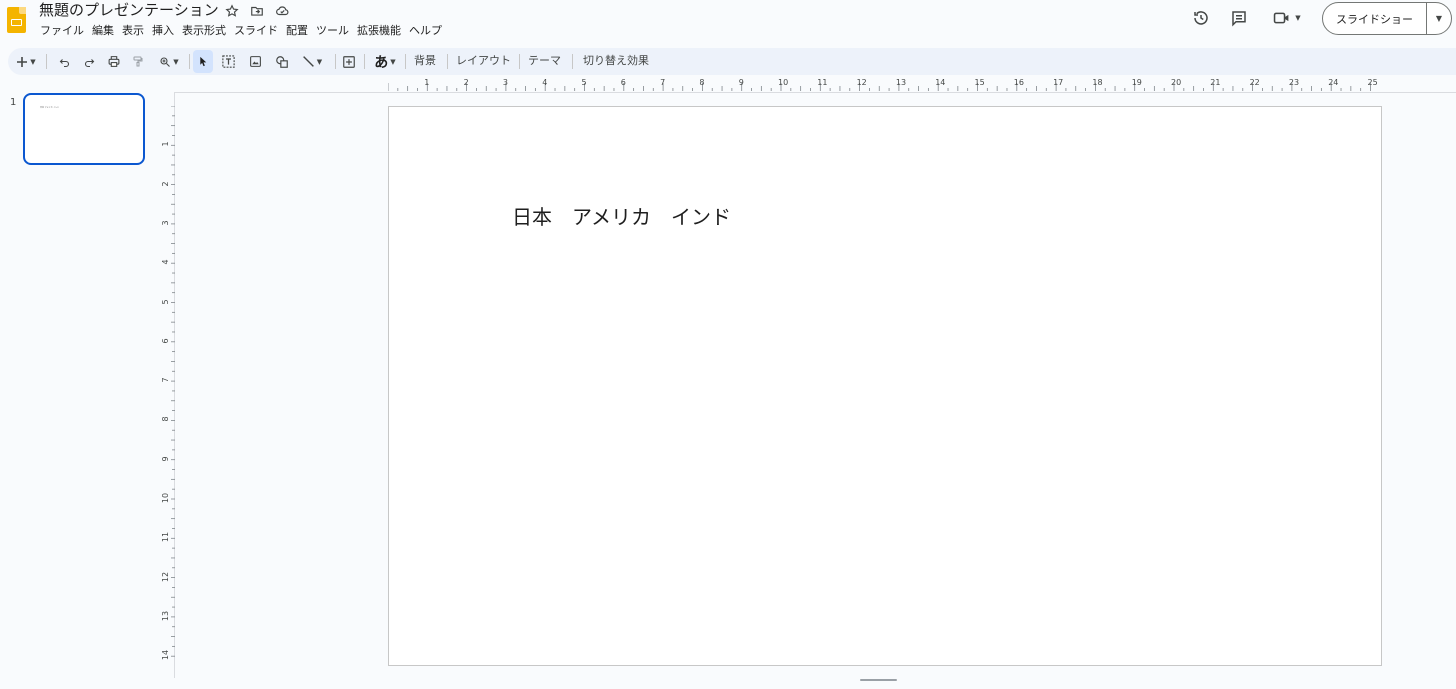 The height and width of the screenshot is (689, 1456). I want to click on comments-icon, so click(1239, 18).